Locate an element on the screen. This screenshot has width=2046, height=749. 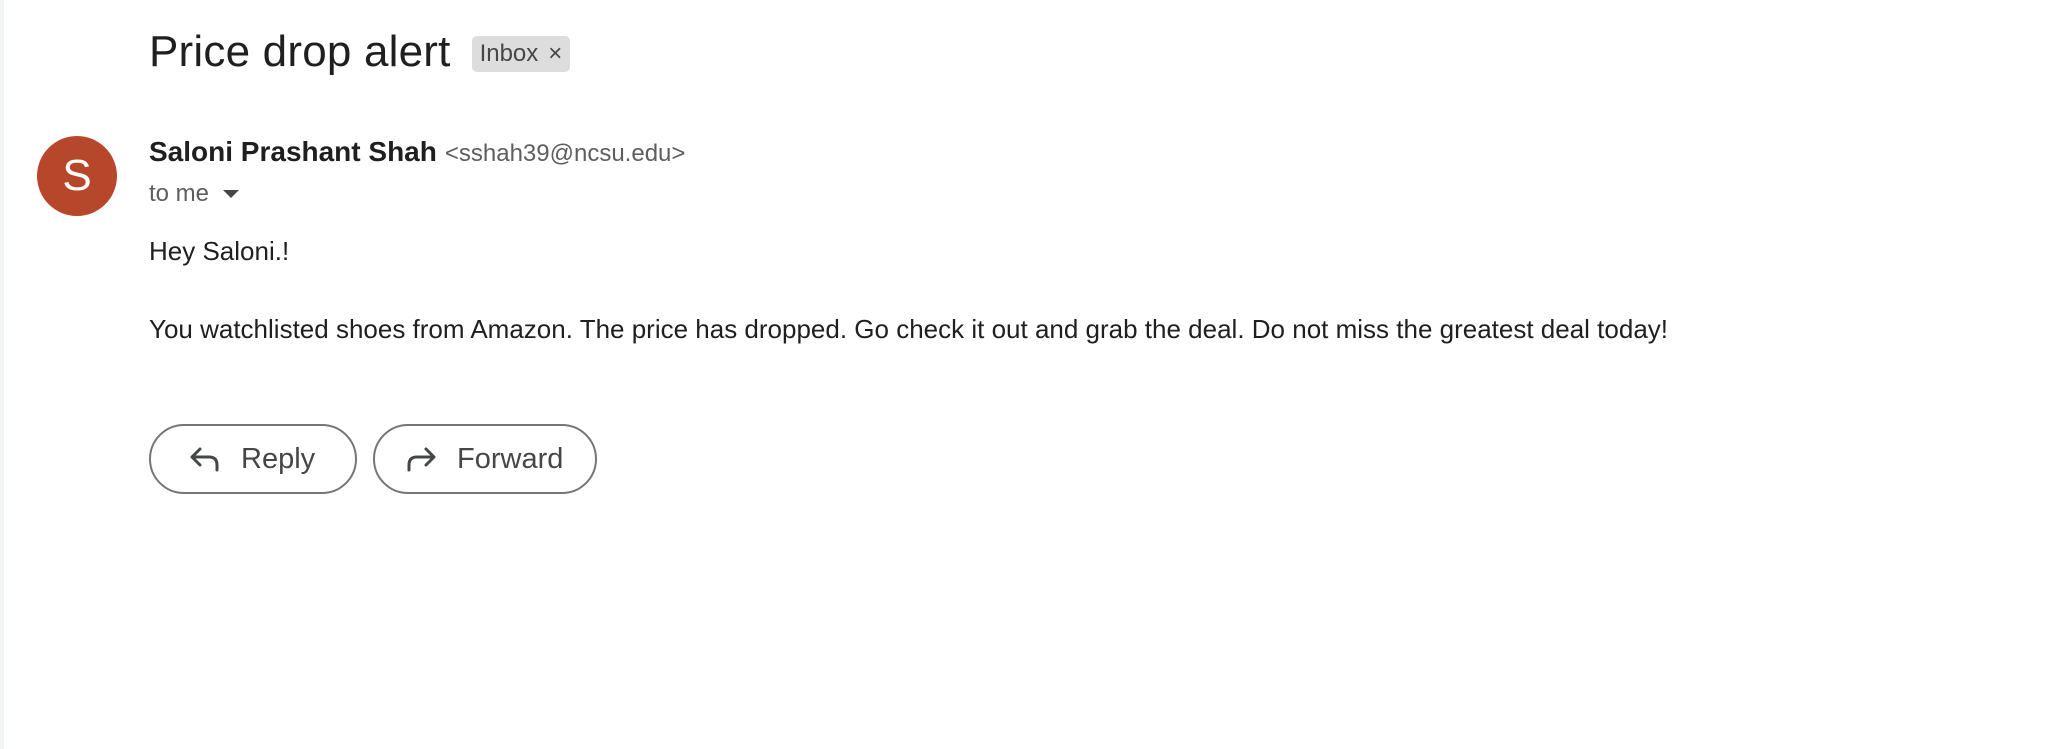
forward-label: Forward is located at coordinates (510, 458).